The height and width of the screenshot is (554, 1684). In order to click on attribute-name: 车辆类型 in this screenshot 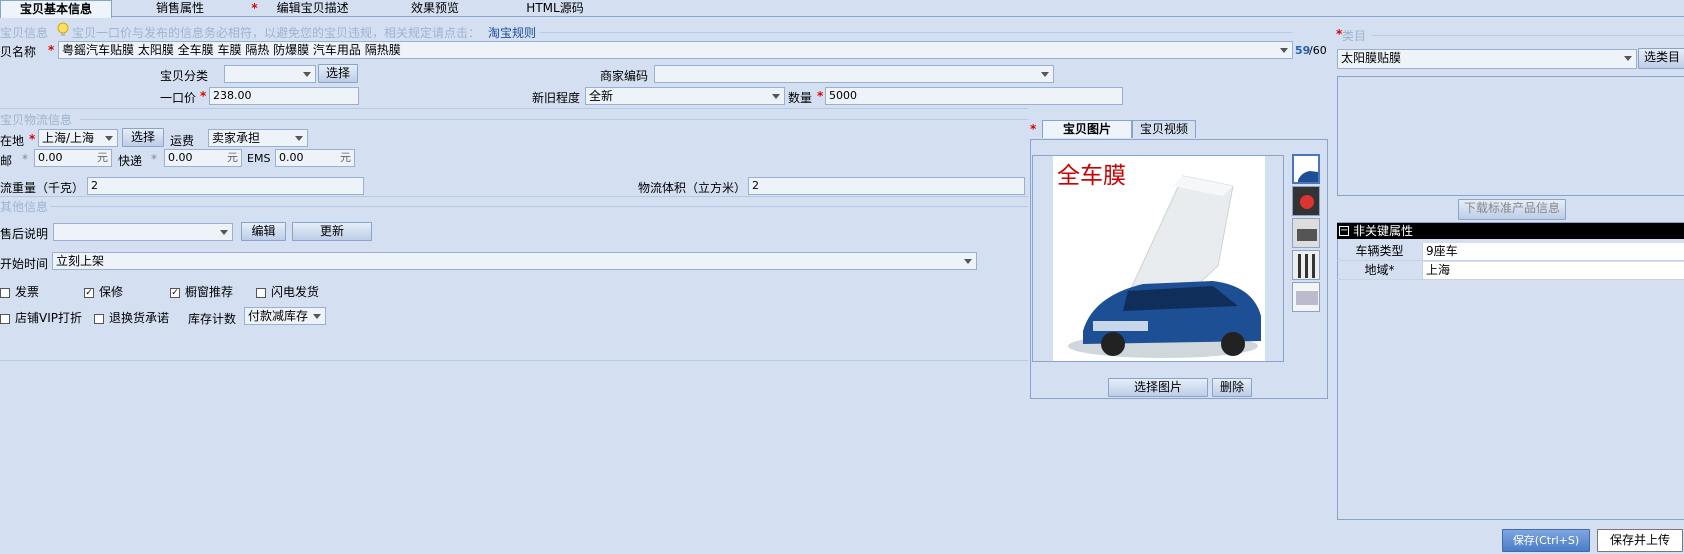, I will do `click(1380, 252)`.